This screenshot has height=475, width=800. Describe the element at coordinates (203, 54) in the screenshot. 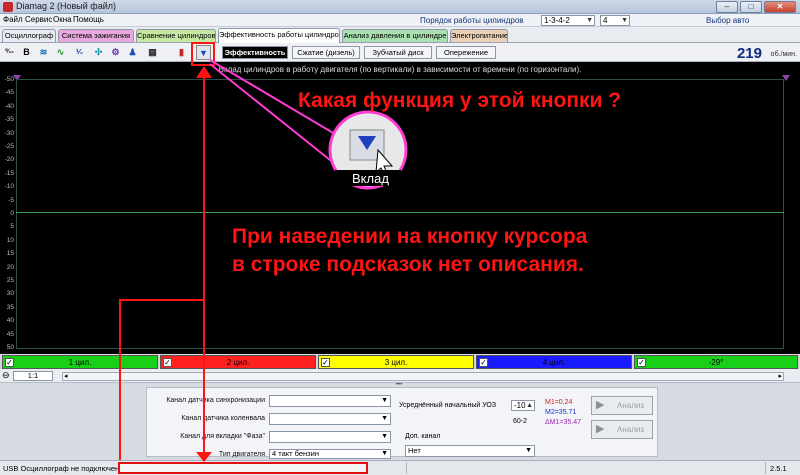

I see `highlight-box` at that location.